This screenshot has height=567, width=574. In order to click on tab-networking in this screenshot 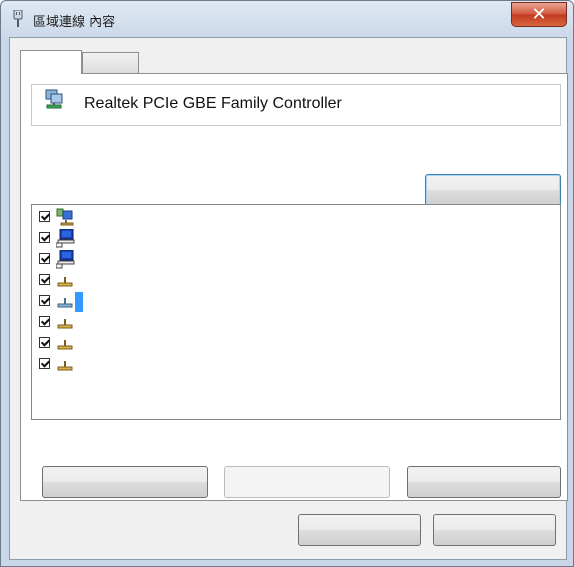, I will do `click(51, 62)`.